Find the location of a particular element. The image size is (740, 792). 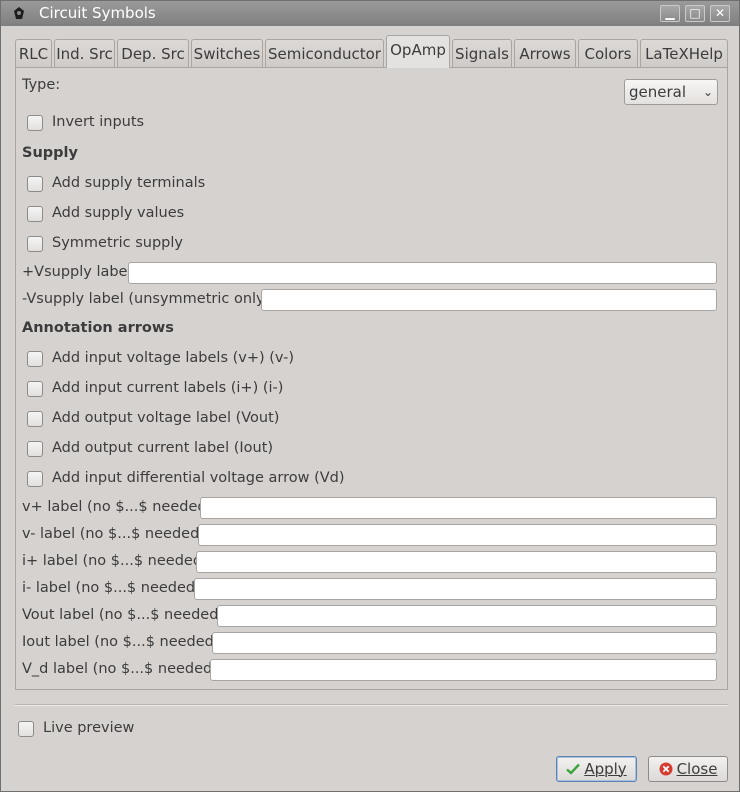

annotation-arrows-heading: Annotation arrows is located at coordinates (98, 328).